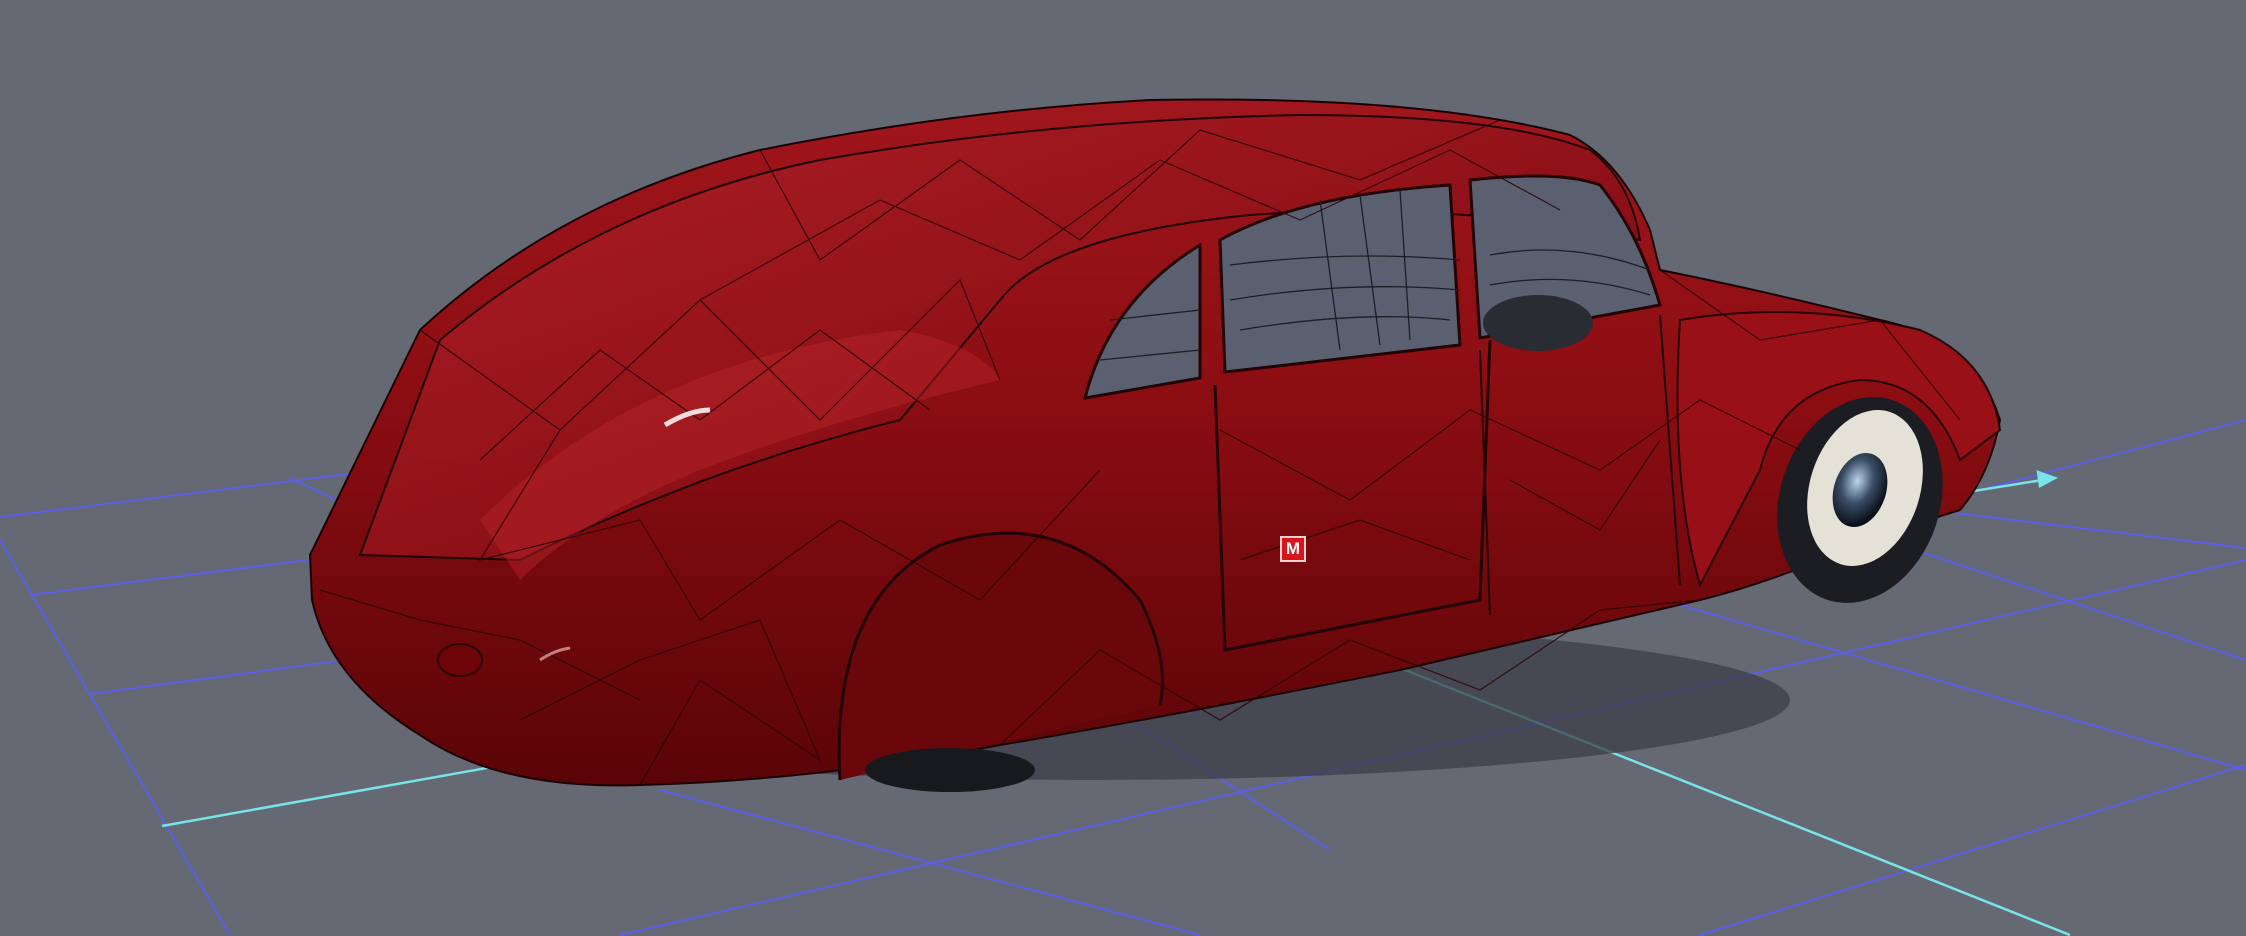 The width and height of the screenshot is (2246, 936). I want to click on rear-tire, so click(950, 770).